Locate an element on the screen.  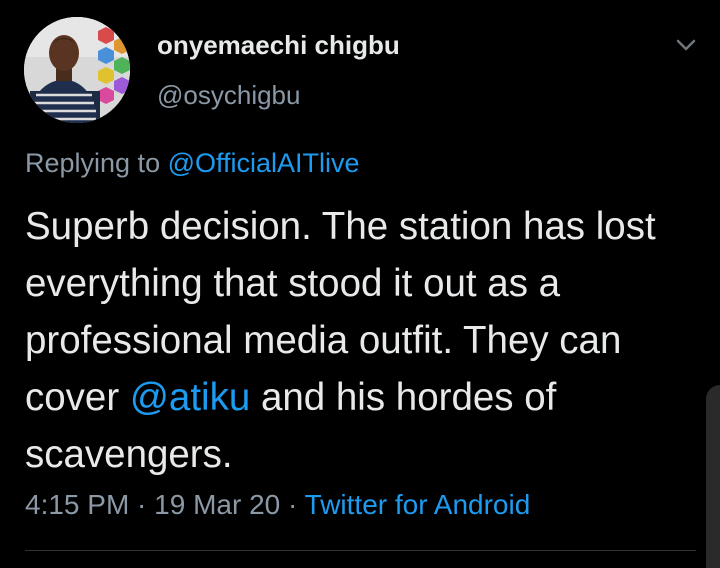
author-display-name: onyemaechi chigbu is located at coordinates (278, 45).